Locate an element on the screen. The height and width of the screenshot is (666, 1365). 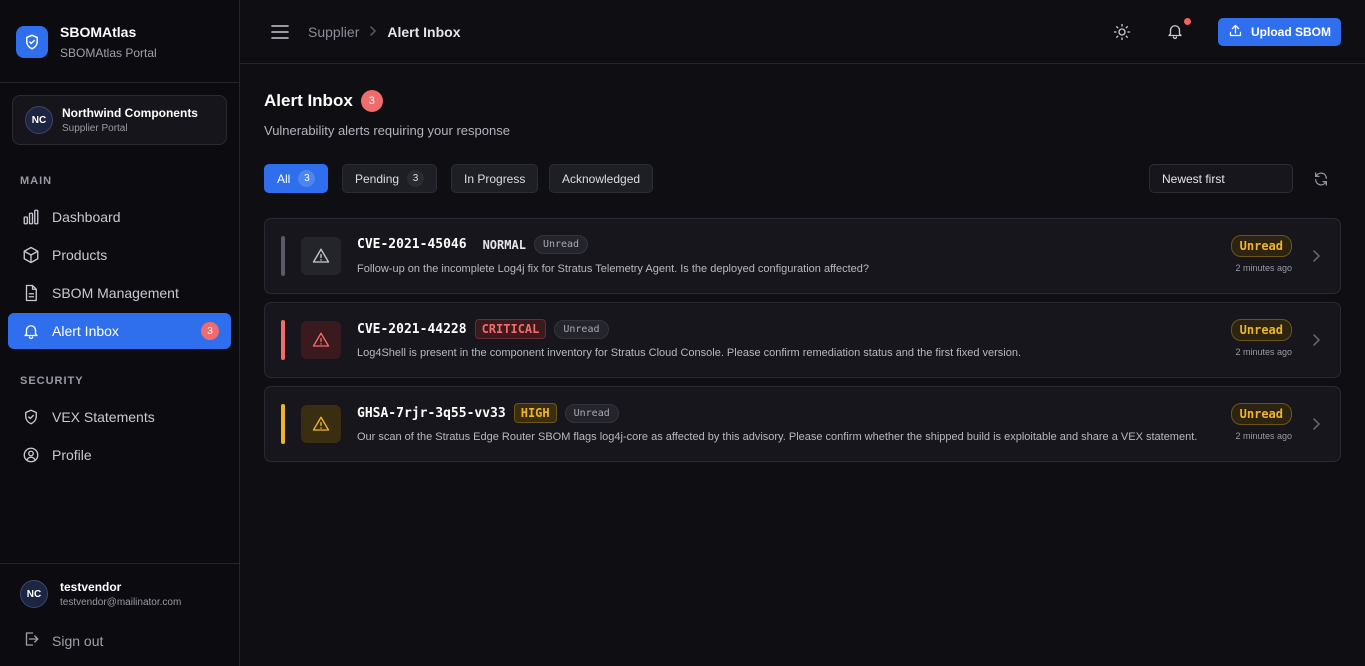
org-switcher: NC Northwind Components Supplier Portal is located at coordinates (119, 120).